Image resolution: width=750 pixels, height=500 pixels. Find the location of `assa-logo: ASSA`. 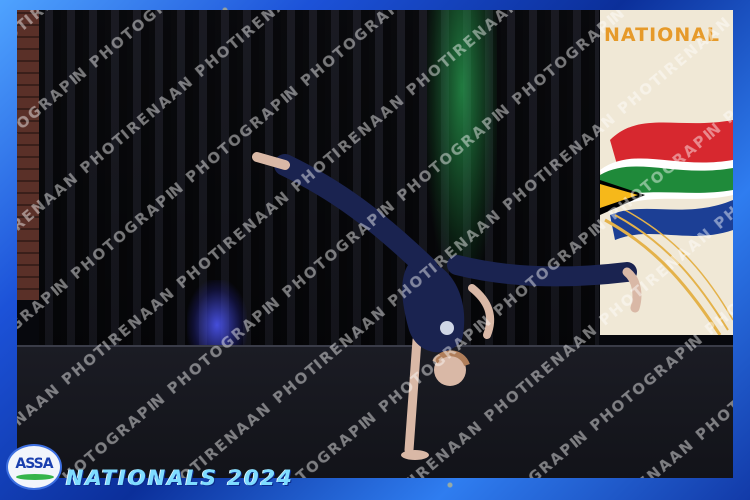

assa-logo: ASSA is located at coordinates (34, 467).